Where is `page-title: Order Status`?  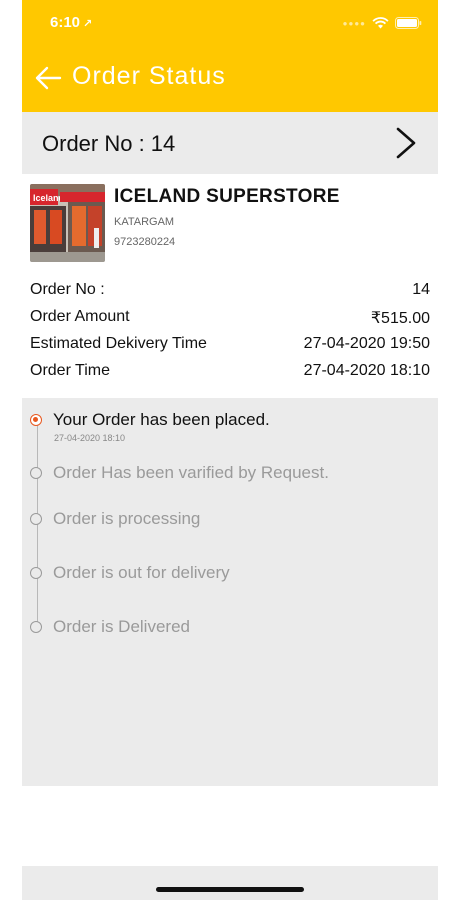 page-title: Order Status is located at coordinates (149, 76).